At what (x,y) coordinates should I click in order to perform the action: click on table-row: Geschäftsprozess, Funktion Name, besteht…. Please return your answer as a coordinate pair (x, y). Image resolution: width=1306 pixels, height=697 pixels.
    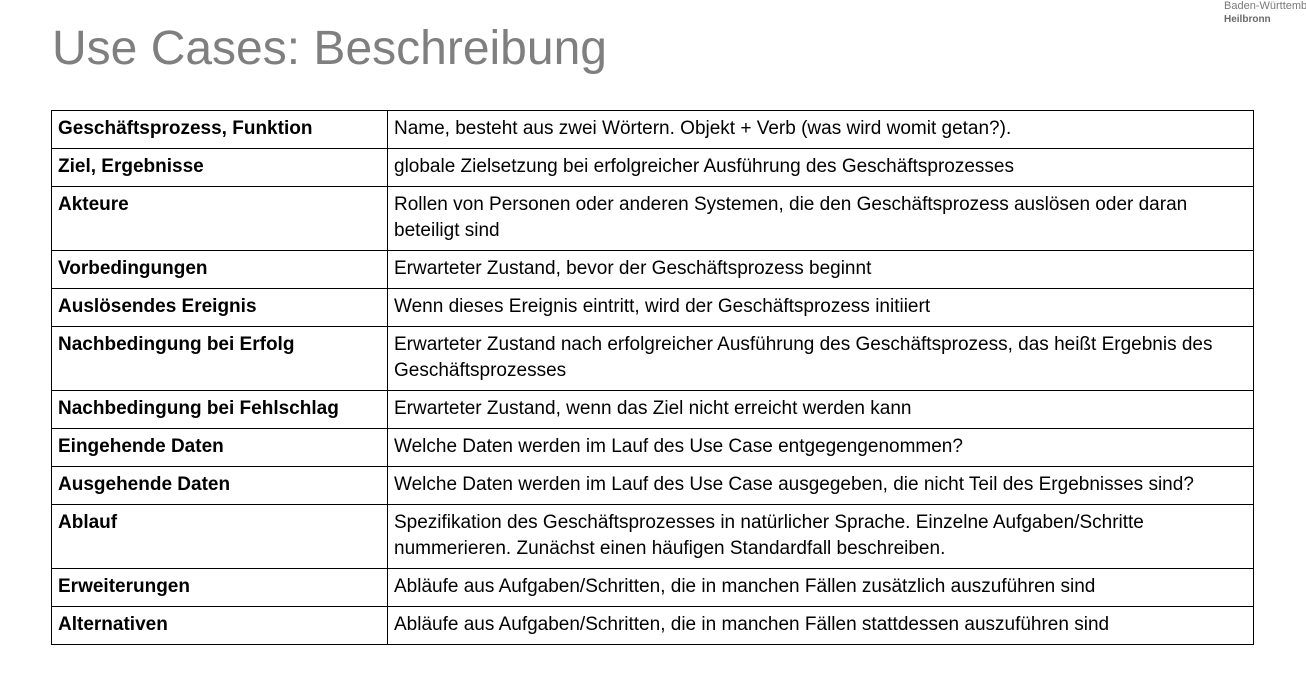
    Looking at the image, I should click on (652, 129).